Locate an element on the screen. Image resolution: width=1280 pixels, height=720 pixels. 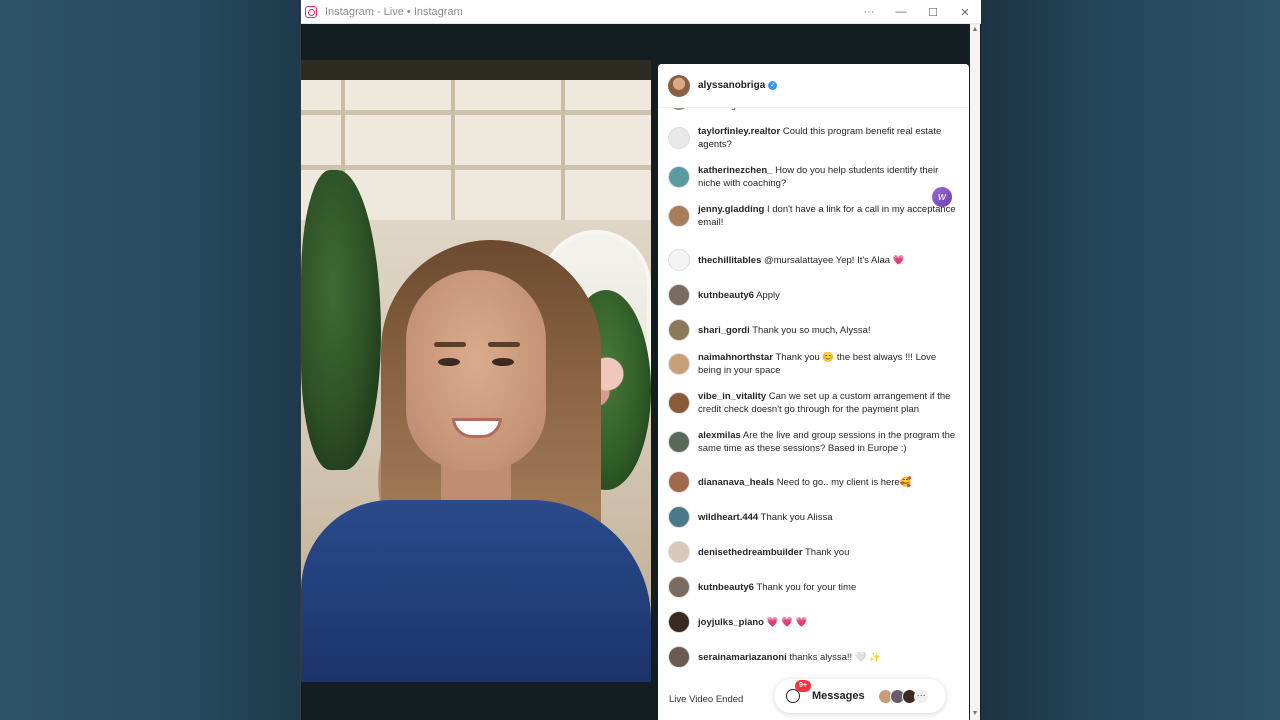
comment-text: denisethedreambuilder Thank you is located at coordinates (773, 552).